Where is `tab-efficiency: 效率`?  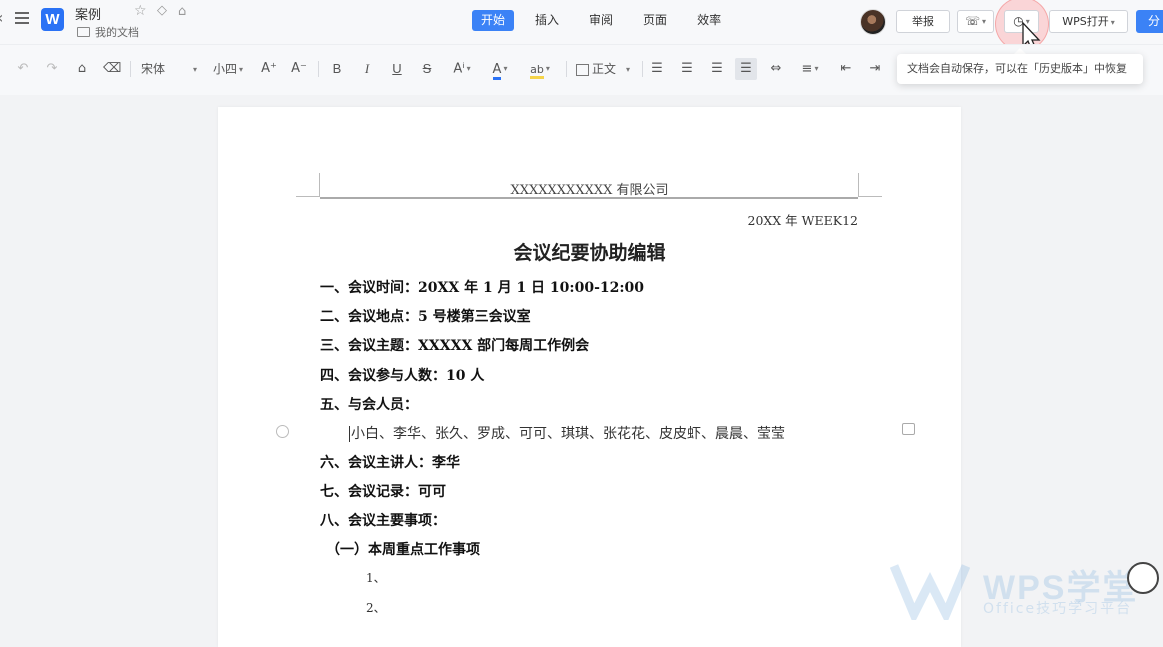
tab-efficiency: 效率 is located at coordinates (709, 20).